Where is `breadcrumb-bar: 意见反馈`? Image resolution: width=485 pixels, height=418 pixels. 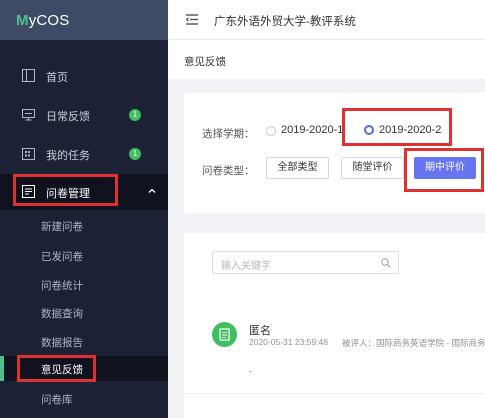 breadcrumb-bar: 意见反馈 is located at coordinates (326, 60).